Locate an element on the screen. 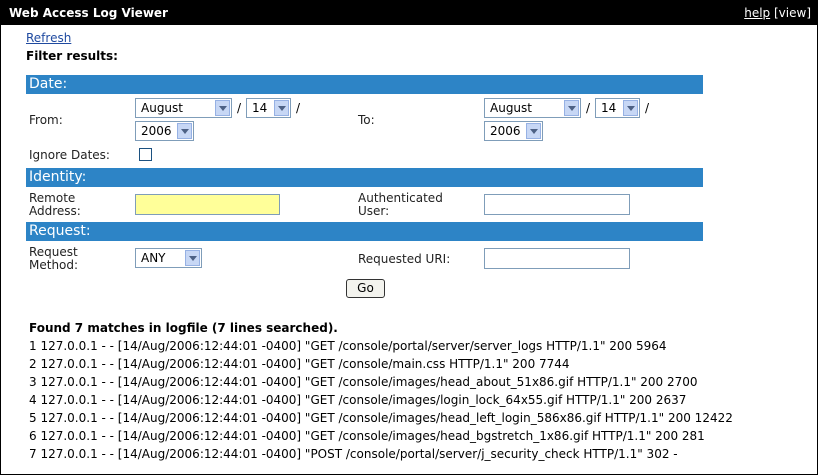  to-label: To: is located at coordinates (366, 120).